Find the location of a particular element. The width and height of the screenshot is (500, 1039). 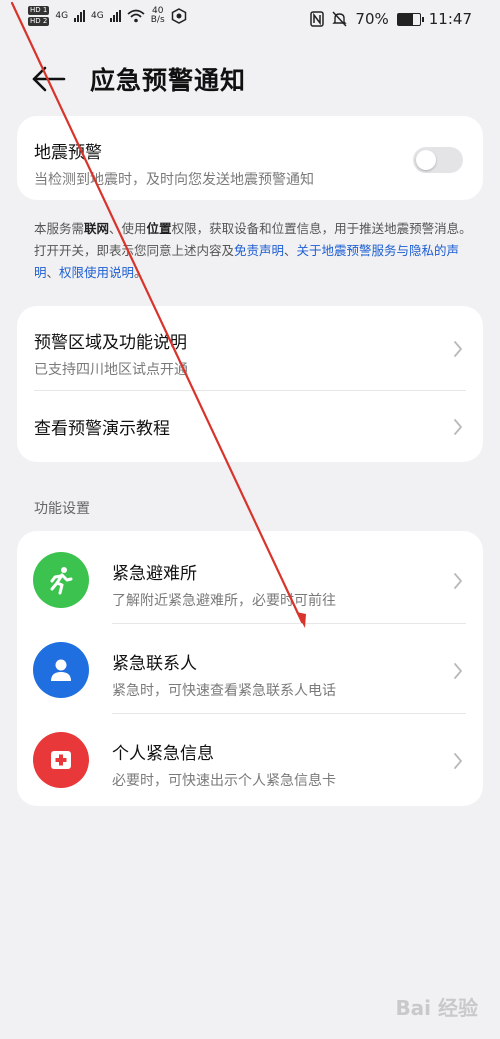

battery-level is located at coordinates (405, 19).